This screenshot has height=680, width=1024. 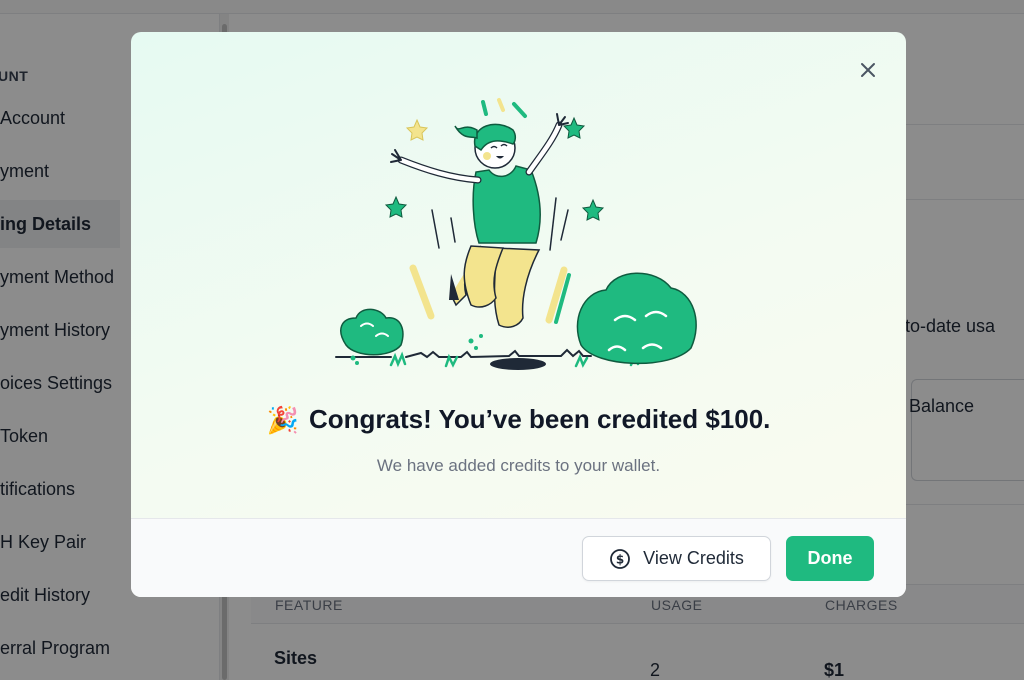 I want to click on close-icon, so click(x=868, y=70).